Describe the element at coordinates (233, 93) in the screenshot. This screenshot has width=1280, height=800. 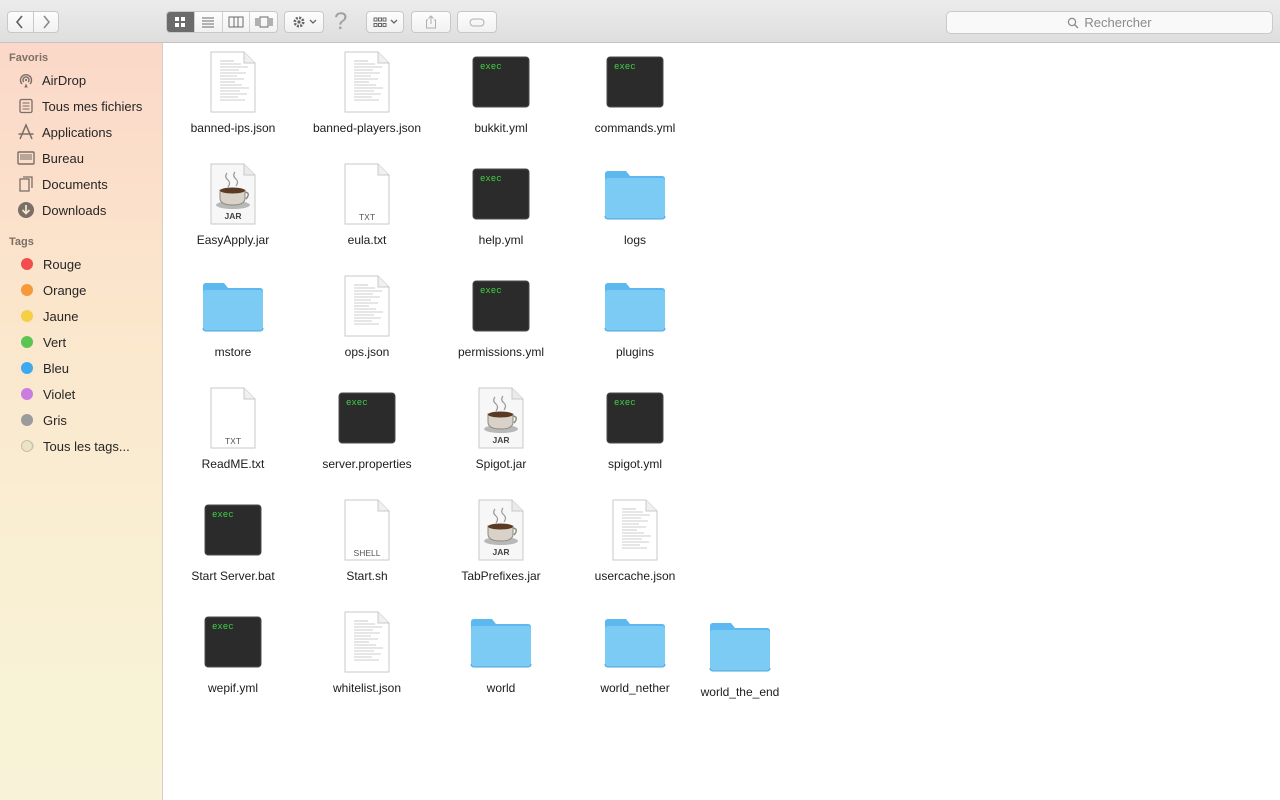
I see `file-item: banned-ips.json` at that location.